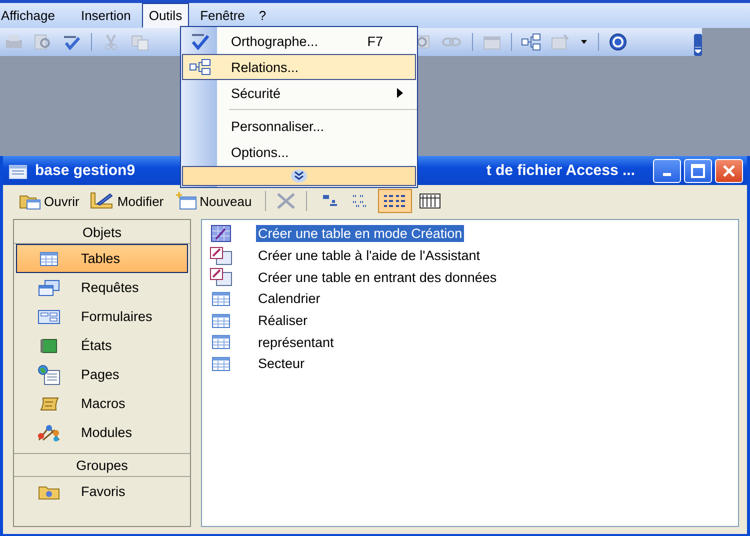  What do you see at coordinates (429, 201) in the screenshot?
I see `details-icon` at bounding box center [429, 201].